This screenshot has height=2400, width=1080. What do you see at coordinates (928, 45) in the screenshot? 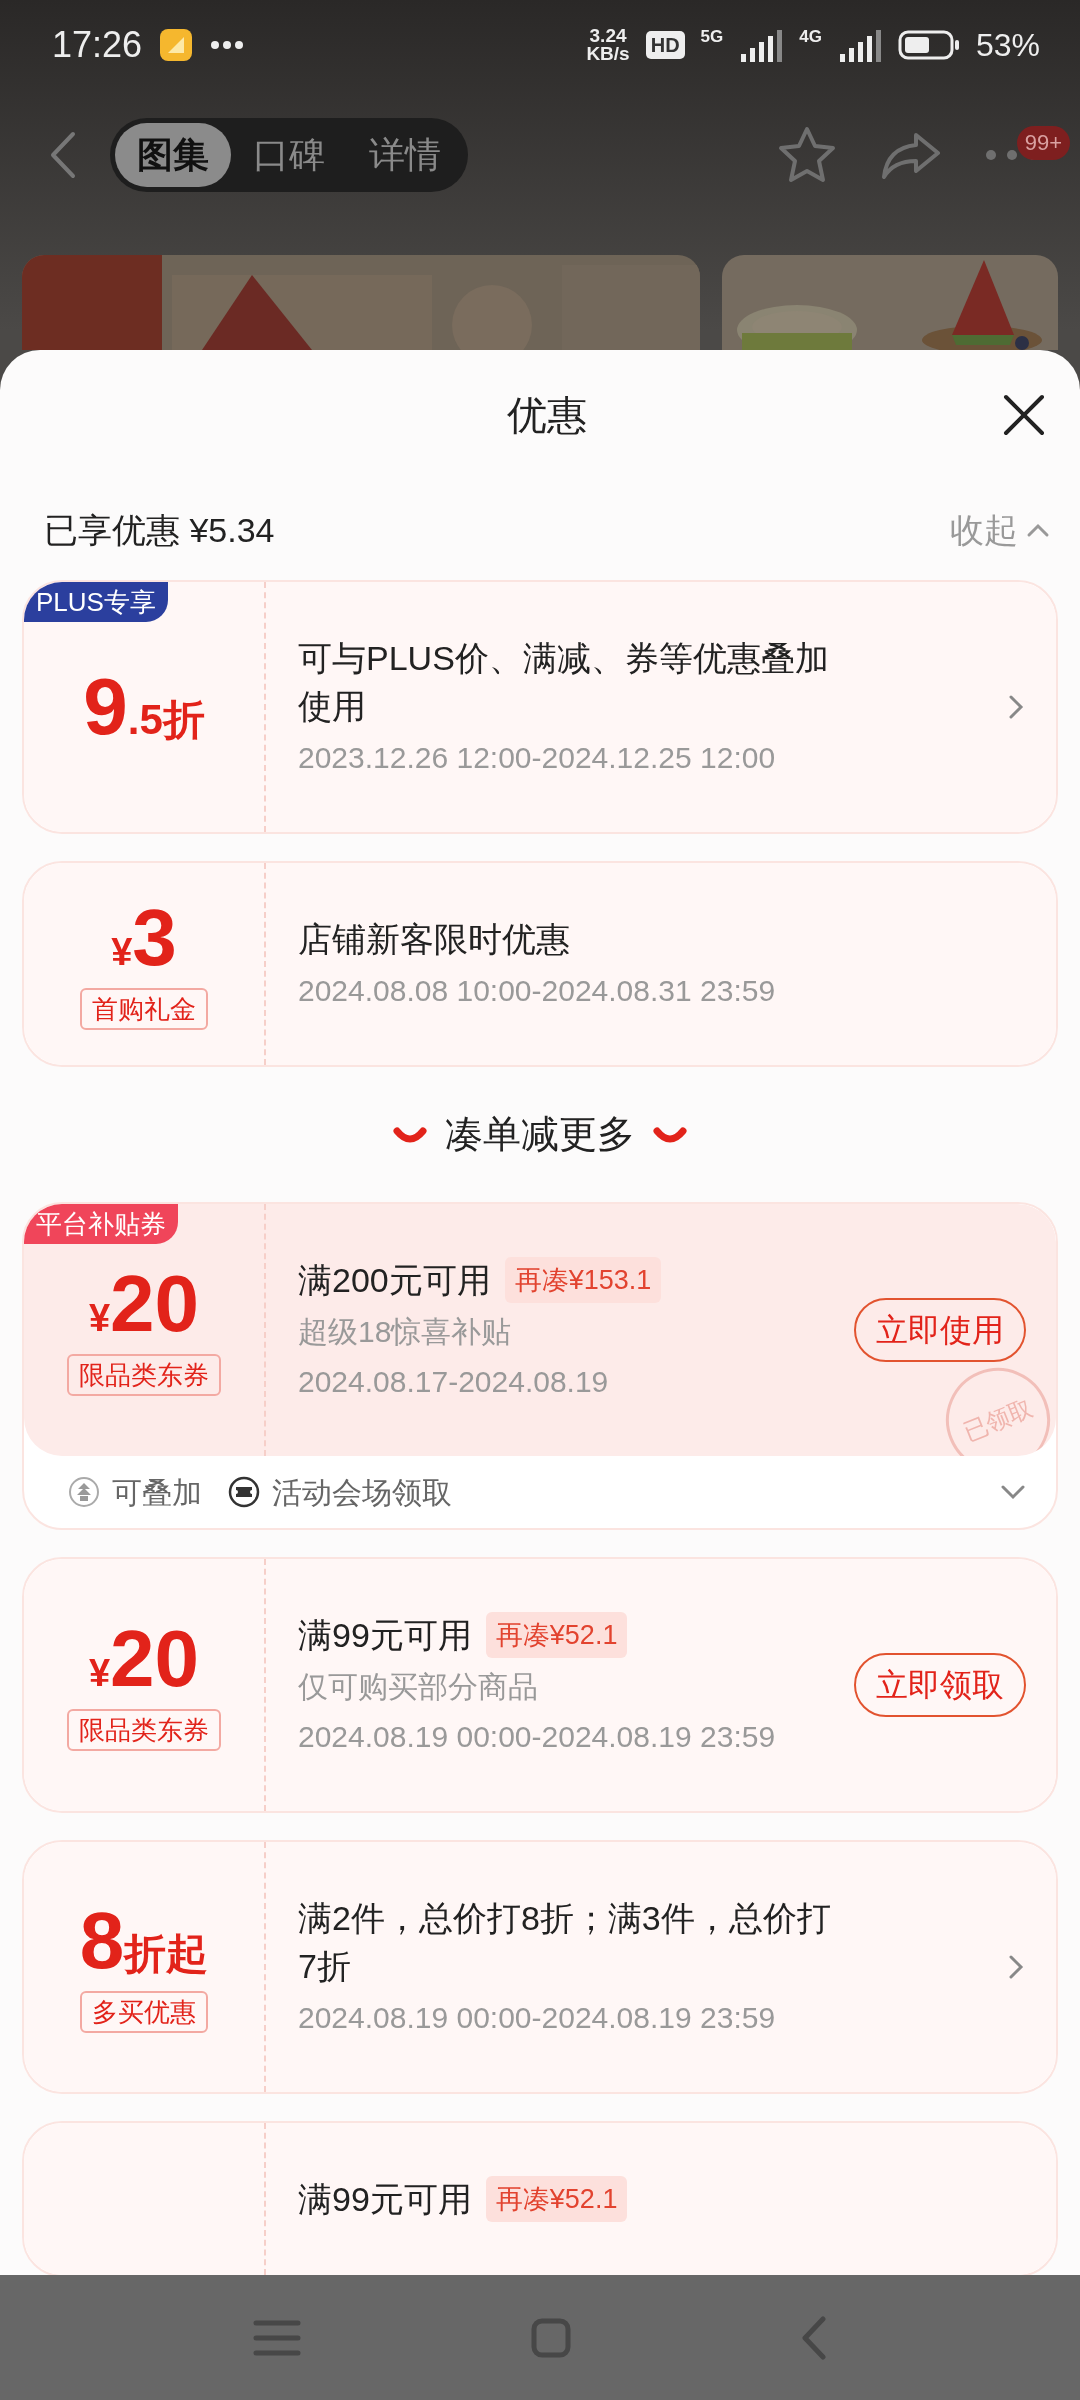
I see `battery-icon` at bounding box center [928, 45].